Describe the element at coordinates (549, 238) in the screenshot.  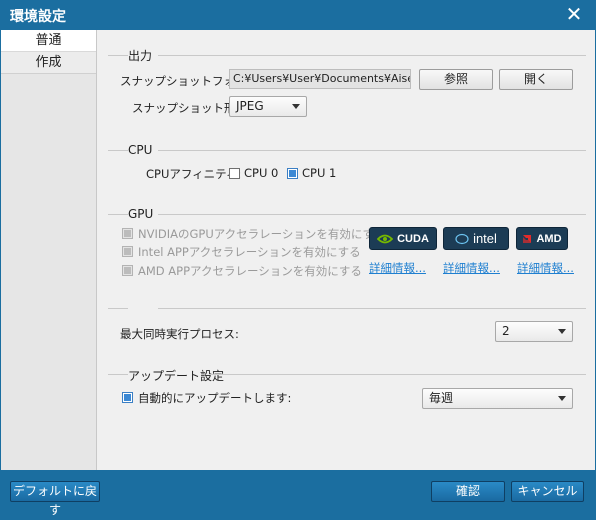
I see `amd-badge-label: AMD` at that location.